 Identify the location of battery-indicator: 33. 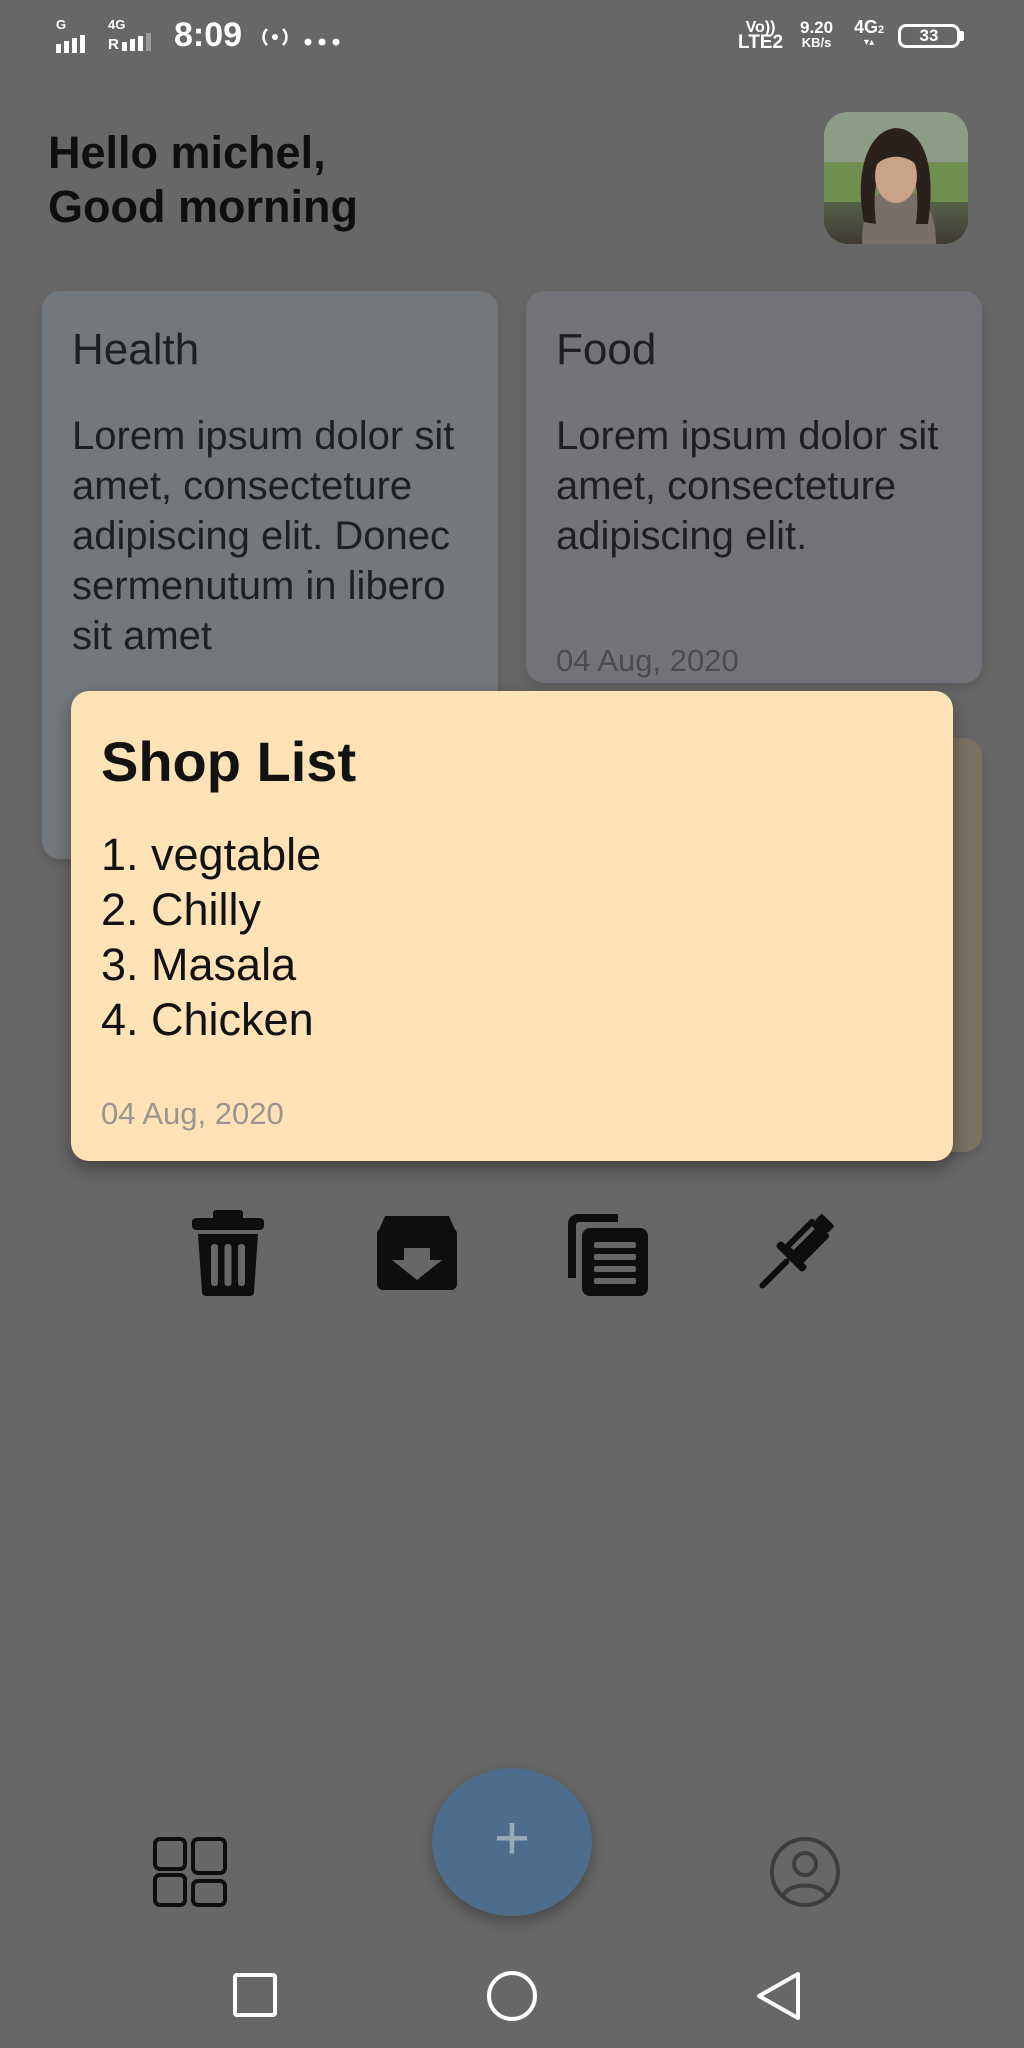
(931, 36).